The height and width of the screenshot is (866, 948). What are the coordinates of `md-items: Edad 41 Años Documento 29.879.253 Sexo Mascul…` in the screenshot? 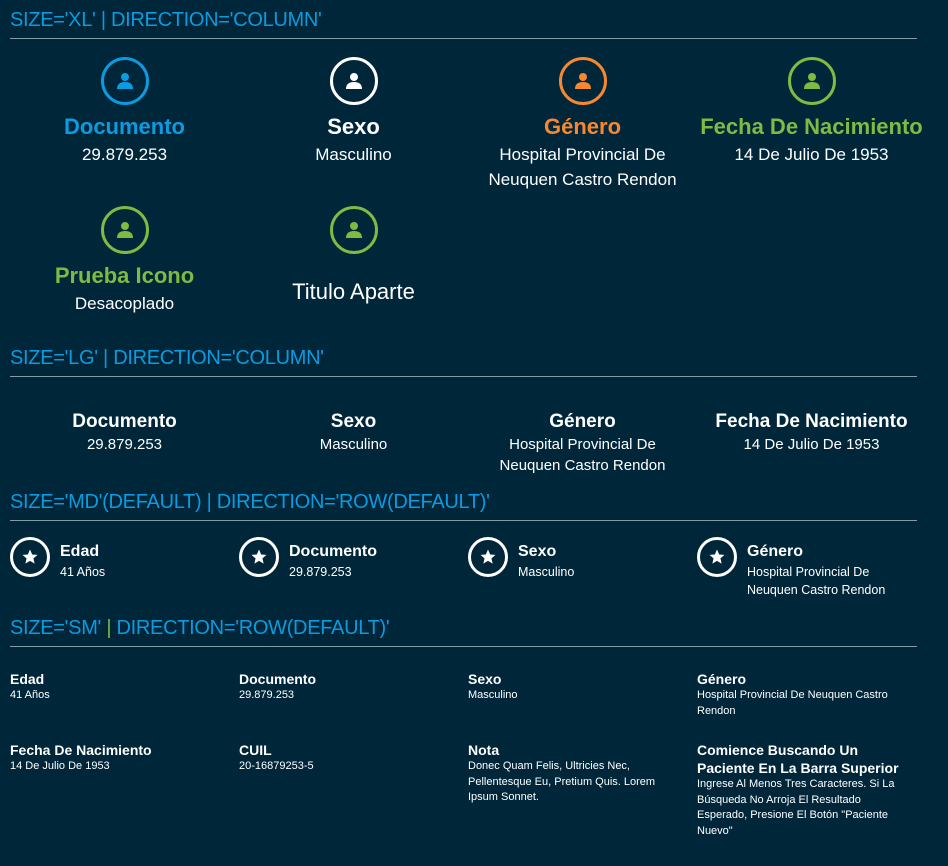 It's located at (468, 568).